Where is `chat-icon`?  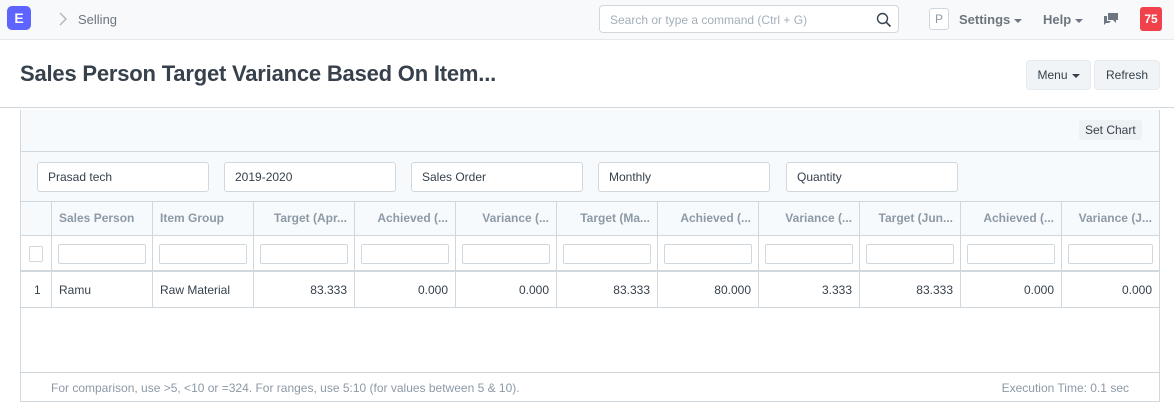
chat-icon is located at coordinates (1111, 19).